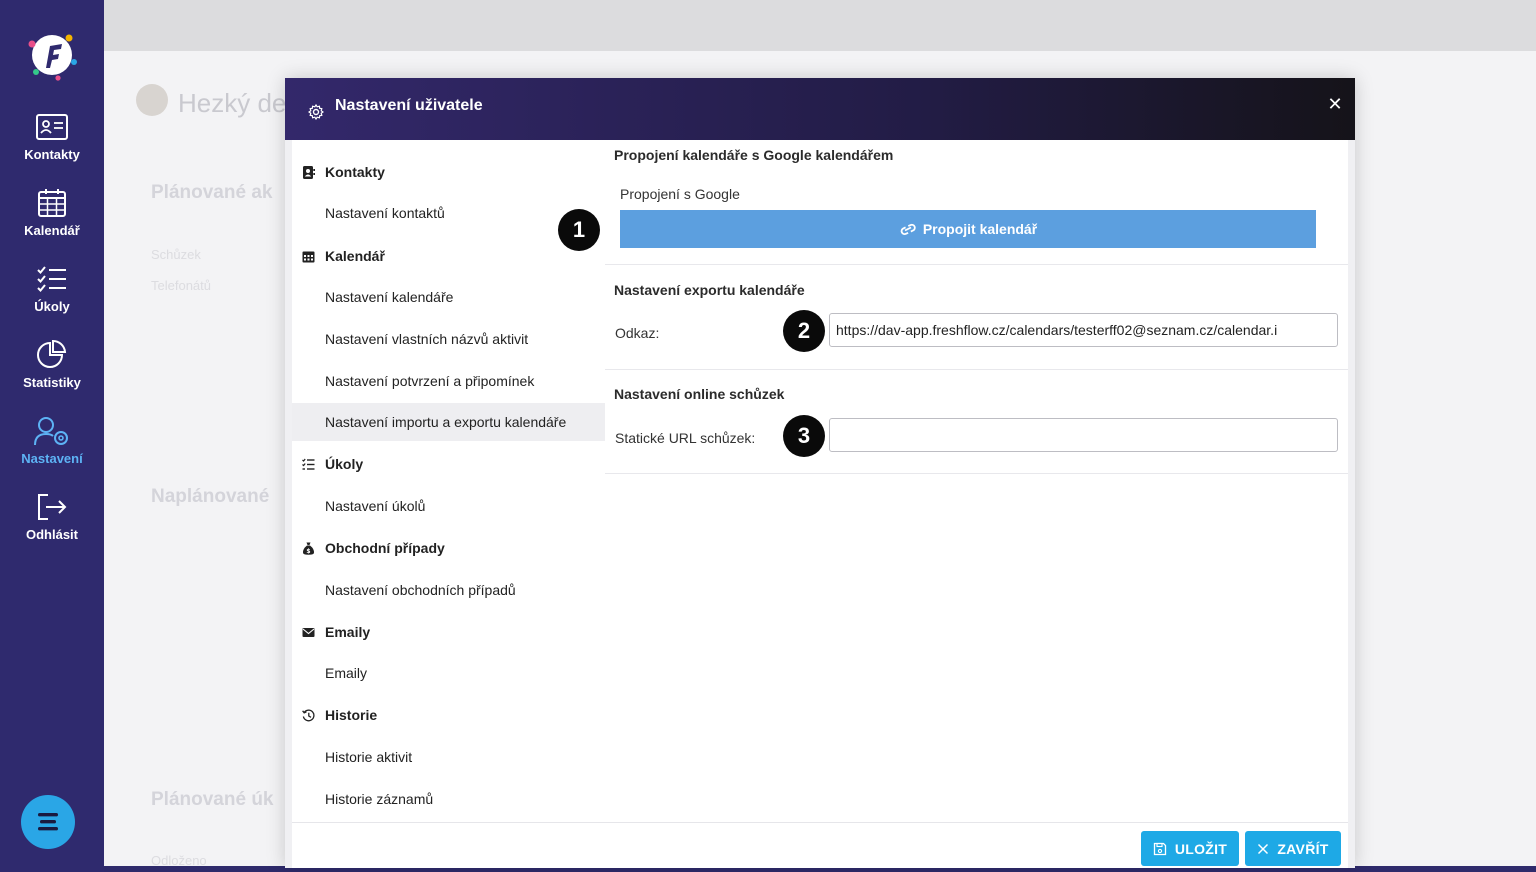  What do you see at coordinates (308, 715) in the screenshot?
I see `history-icon` at bounding box center [308, 715].